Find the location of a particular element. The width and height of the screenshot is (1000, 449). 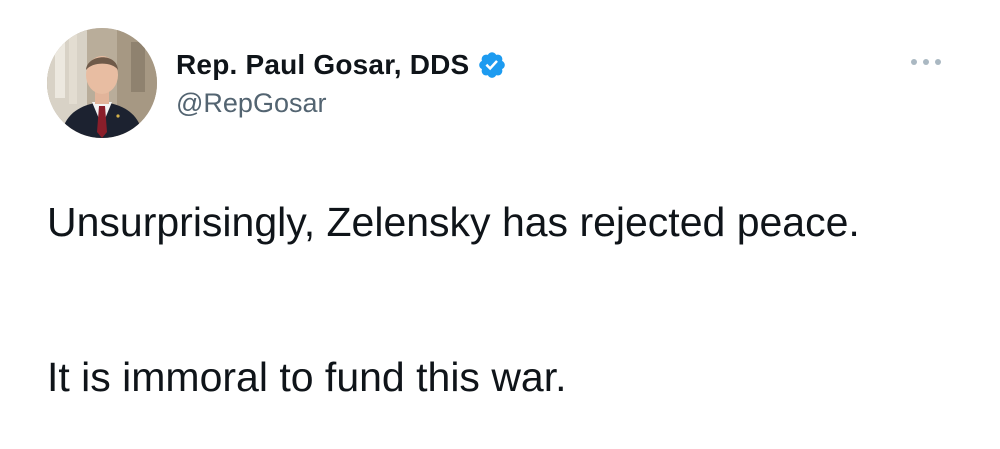

verified-badge-icon is located at coordinates (492, 65).